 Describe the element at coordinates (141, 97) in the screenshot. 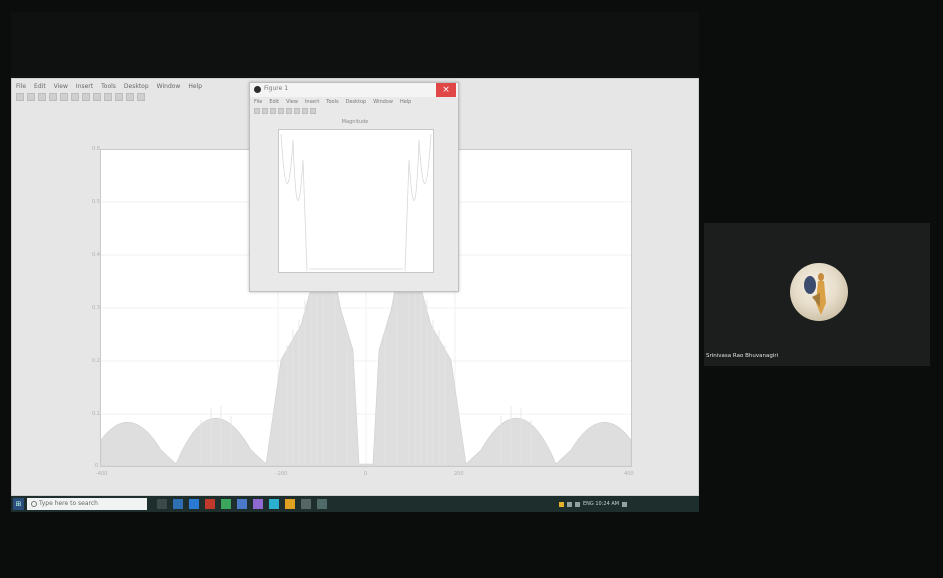

I see `legend-icon` at that location.